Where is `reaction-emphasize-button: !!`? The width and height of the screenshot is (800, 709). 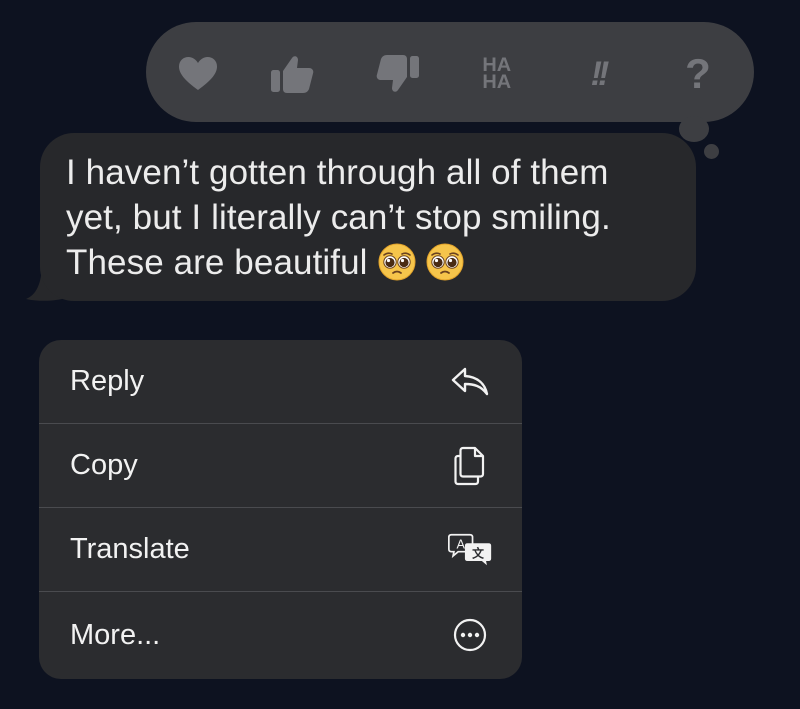 reaction-emphasize-button: !! is located at coordinates (598, 74).